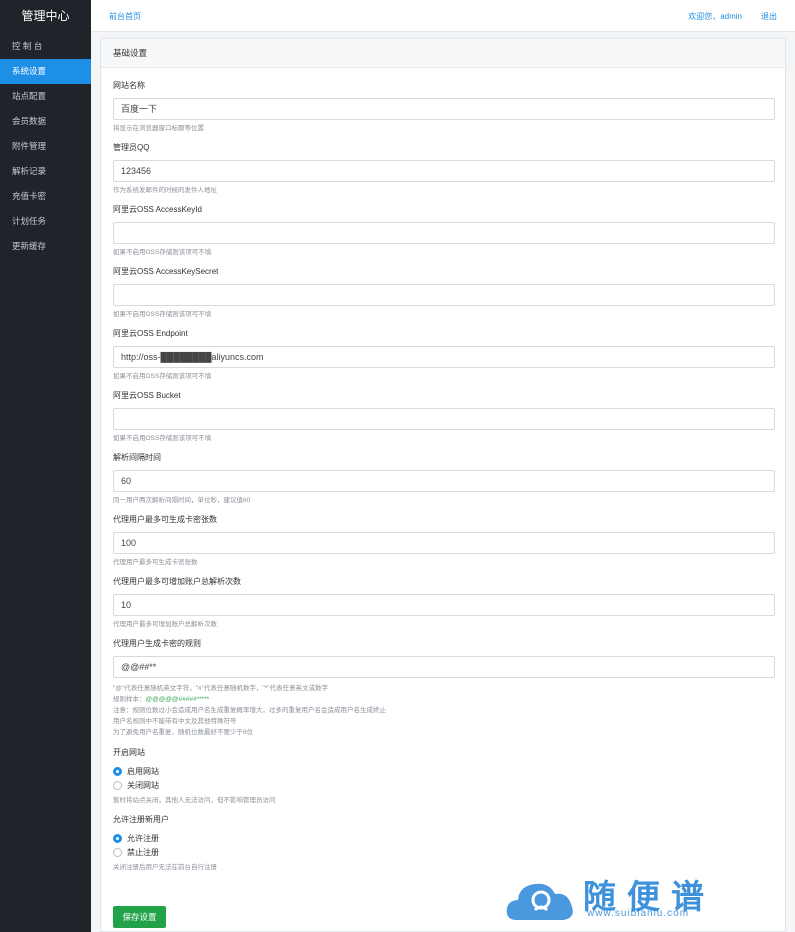  I want to click on agent-max-cards-help: 代理用户最多可生成卡密张数, so click(155, 562).